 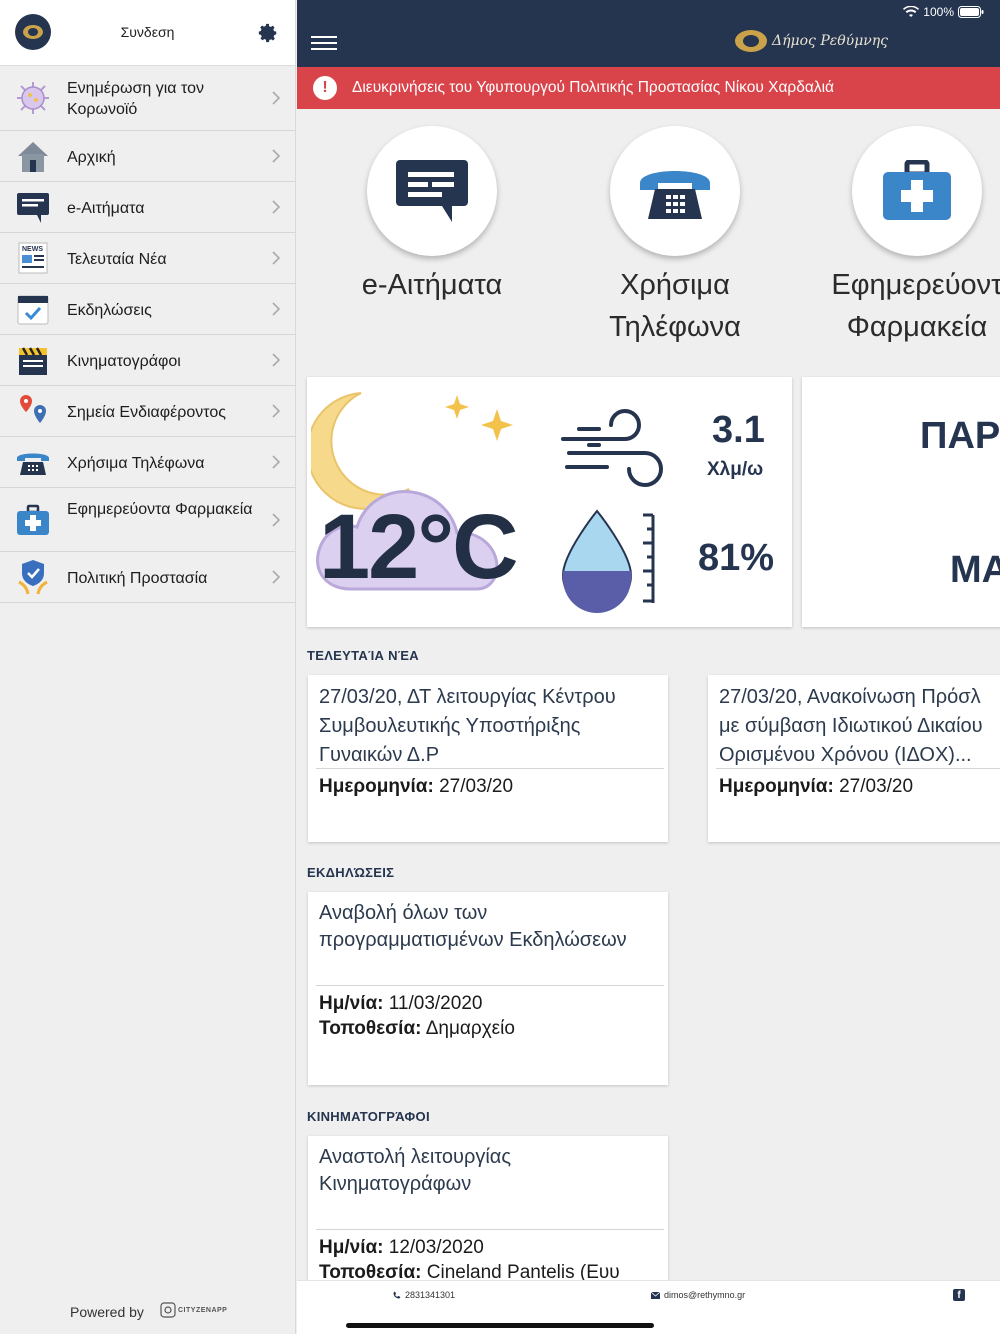 I want to click on cityzenapp-logo-text: CITYZENAPP, so click(x=203, y=1310).